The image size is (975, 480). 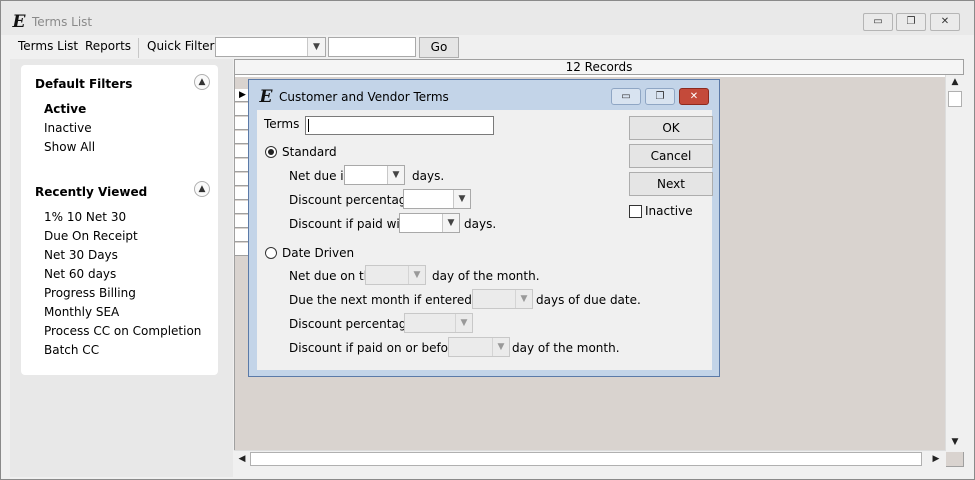 I want to click on standard-label: Standard, so click(x=309, y=152).